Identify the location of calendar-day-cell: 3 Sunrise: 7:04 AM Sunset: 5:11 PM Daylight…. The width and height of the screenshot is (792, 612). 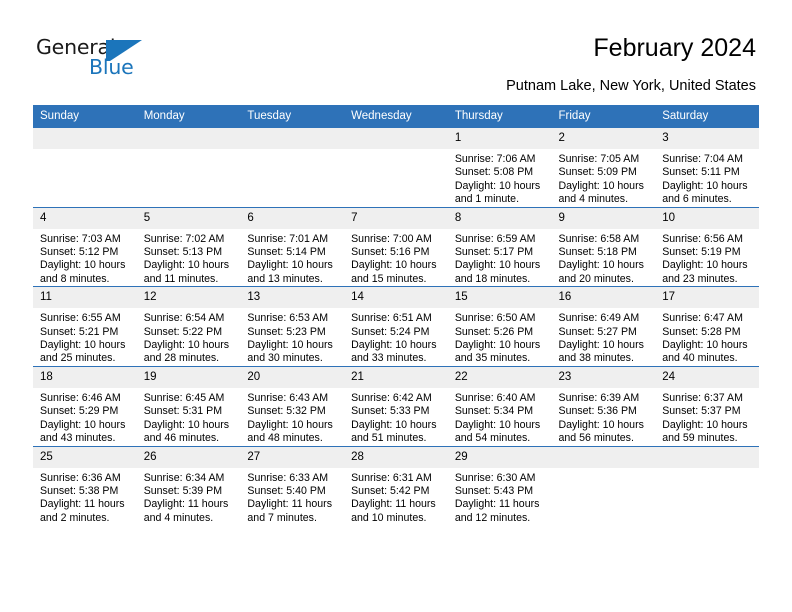
(707, 167).